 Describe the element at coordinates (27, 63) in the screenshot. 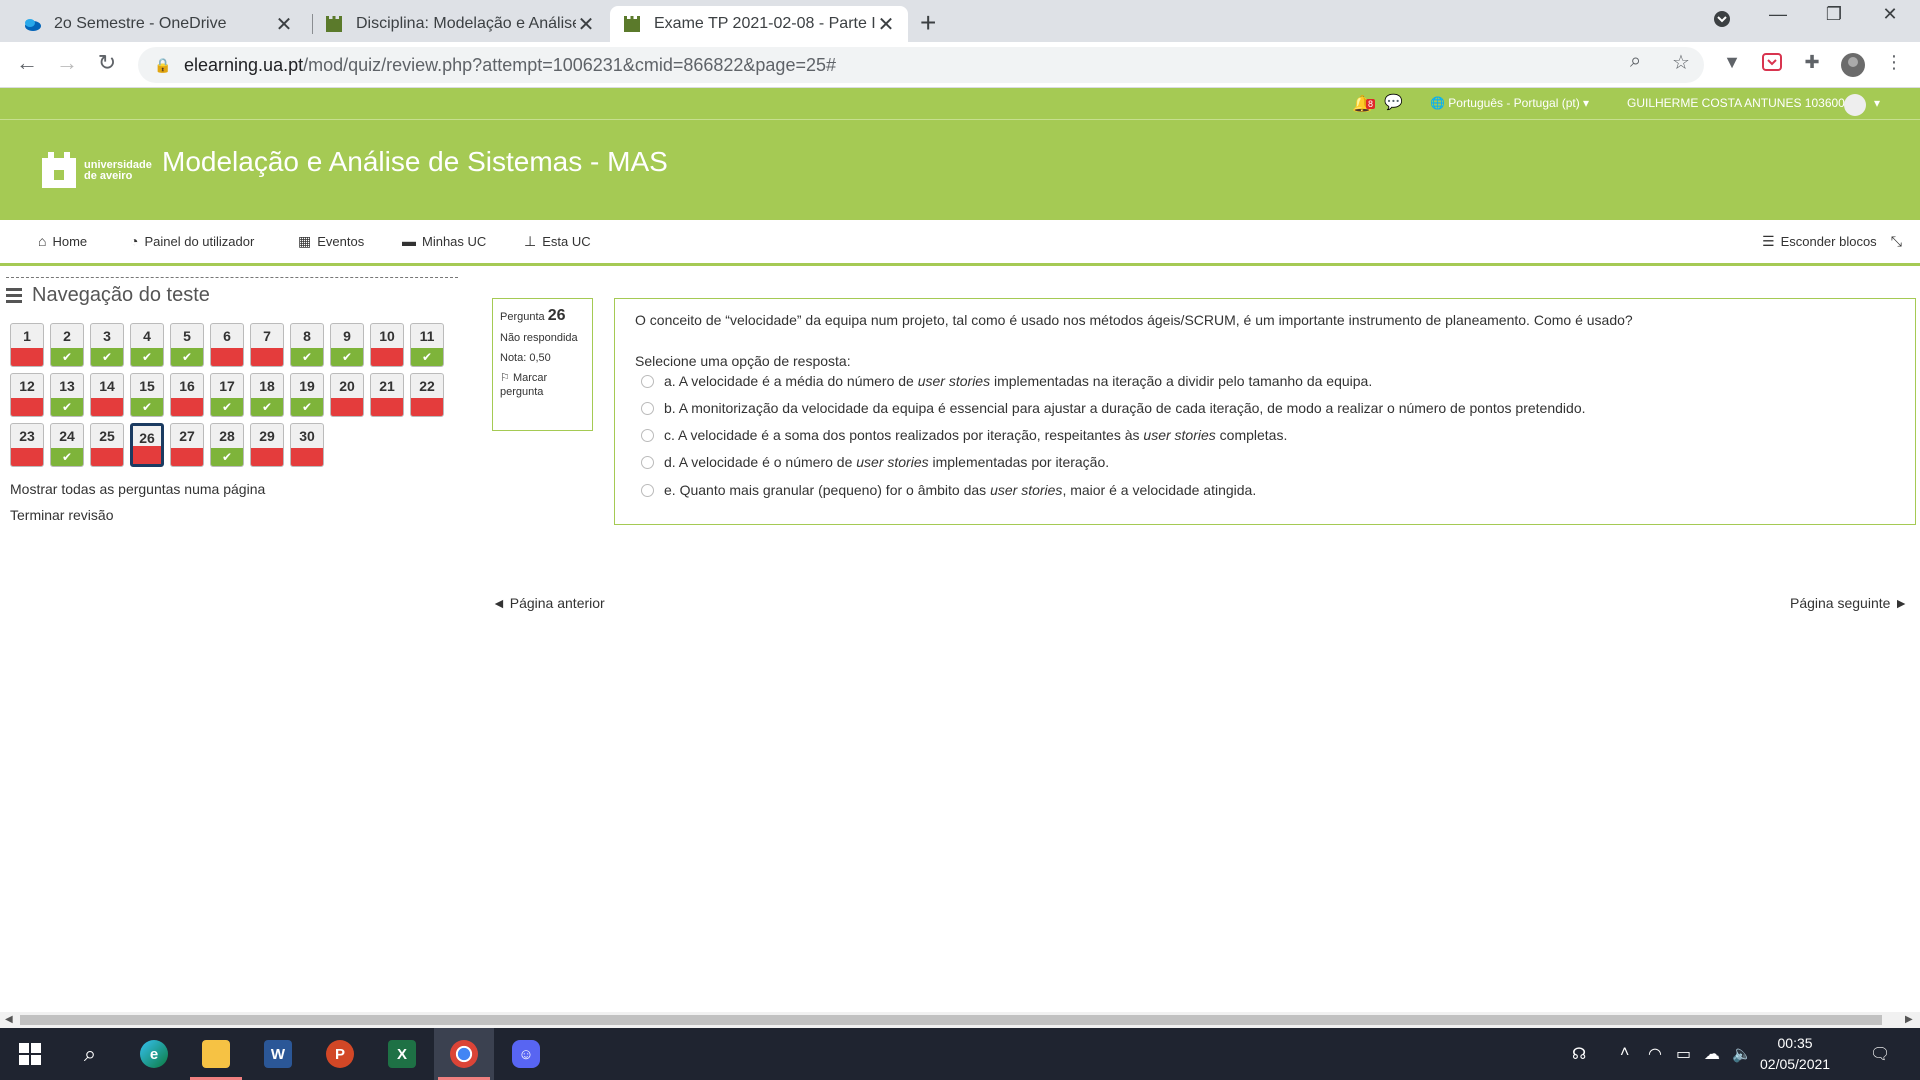

I see `back-button: ←` at that location.